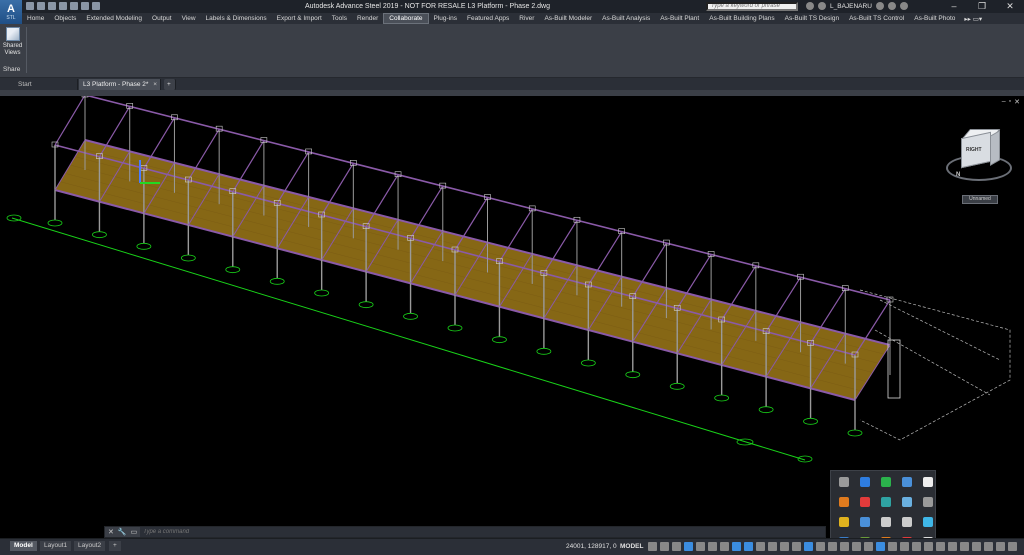 The image size is (1024, 555). Describe the element at coordinates (23, 546) in the screenshot. I see `layout-tab-model: Model` at that location.